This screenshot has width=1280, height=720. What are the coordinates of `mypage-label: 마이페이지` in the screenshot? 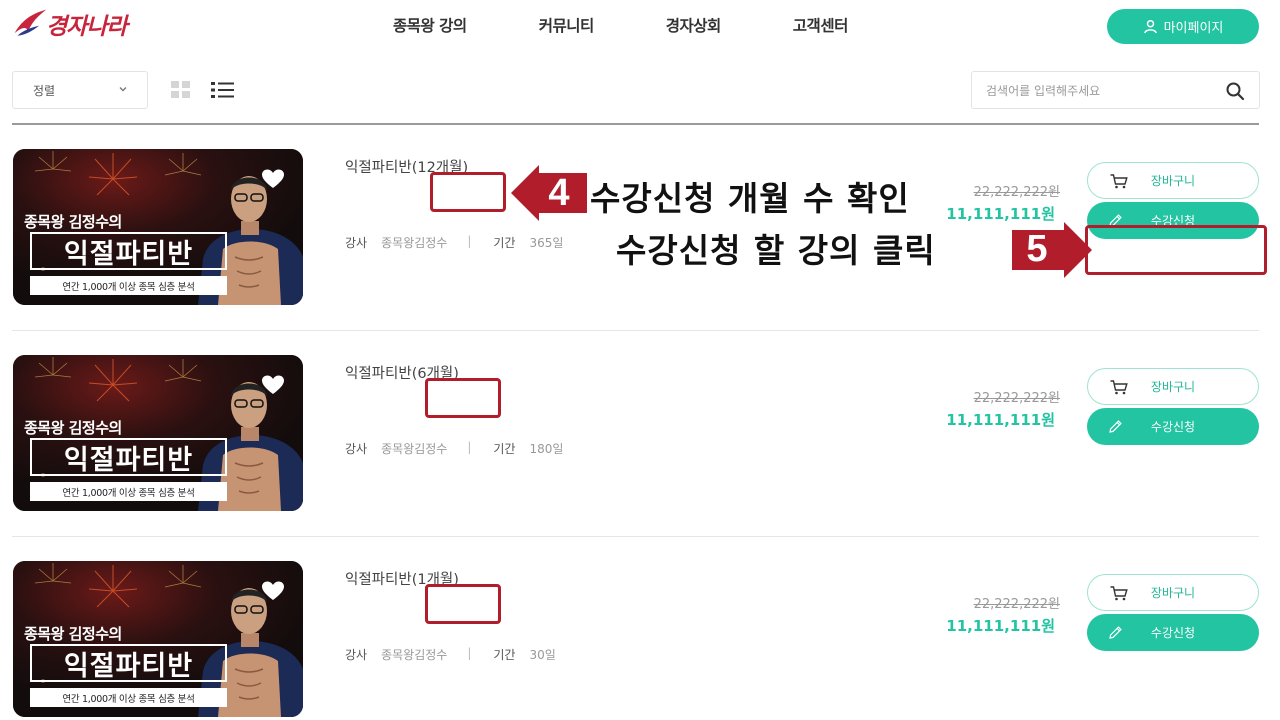 It's located at (1193, 28).